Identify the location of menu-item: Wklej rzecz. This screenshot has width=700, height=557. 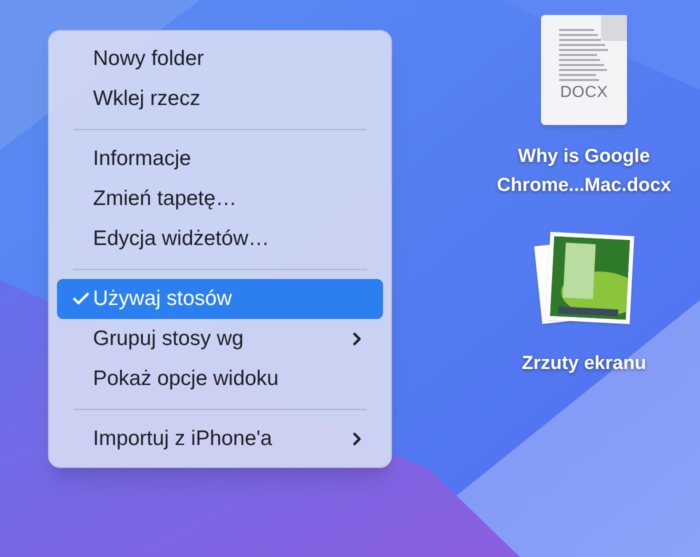
(220, 99).